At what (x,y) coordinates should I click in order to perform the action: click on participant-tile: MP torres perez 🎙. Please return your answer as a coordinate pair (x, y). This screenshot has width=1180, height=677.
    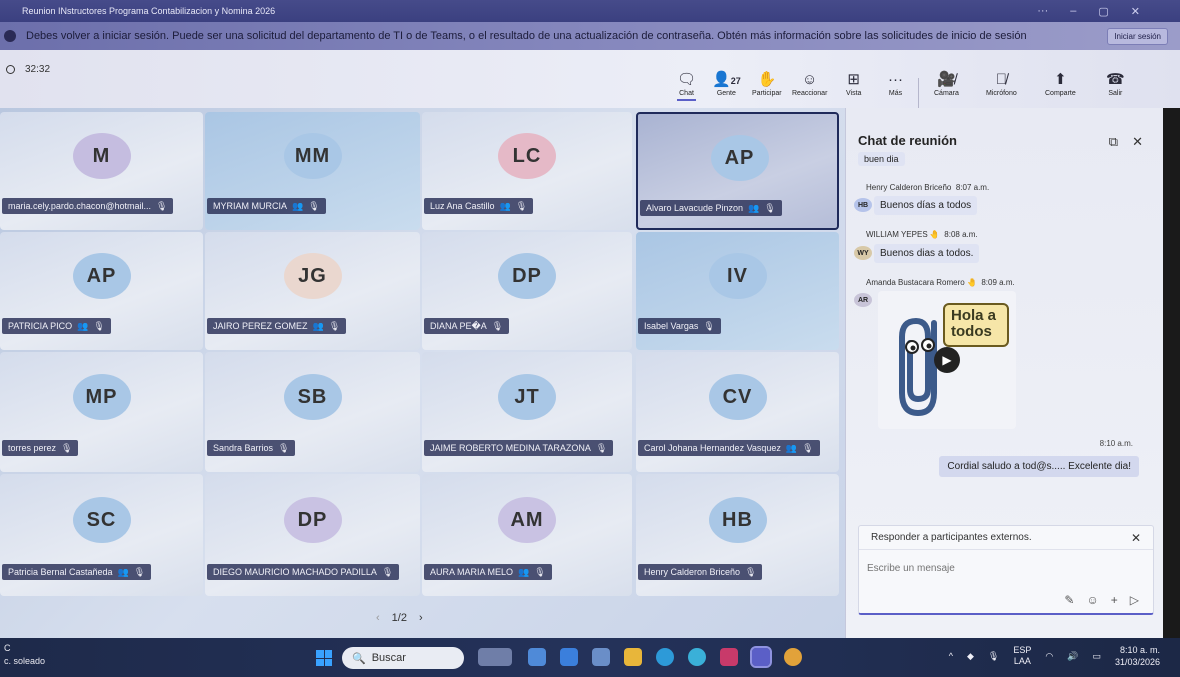
    Looking at the image, I should click on (101, 412).